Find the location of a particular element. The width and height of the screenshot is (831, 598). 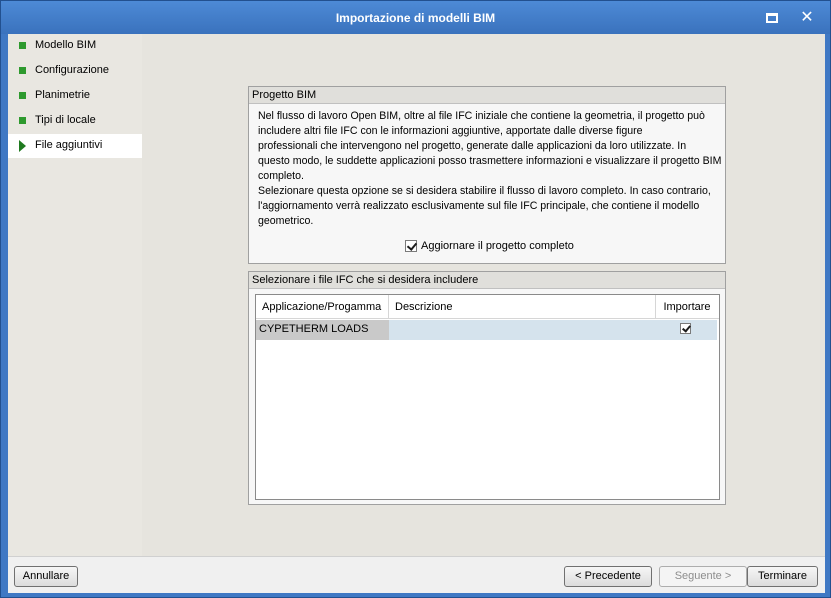

cell-import is located at coordinates (686, 330).